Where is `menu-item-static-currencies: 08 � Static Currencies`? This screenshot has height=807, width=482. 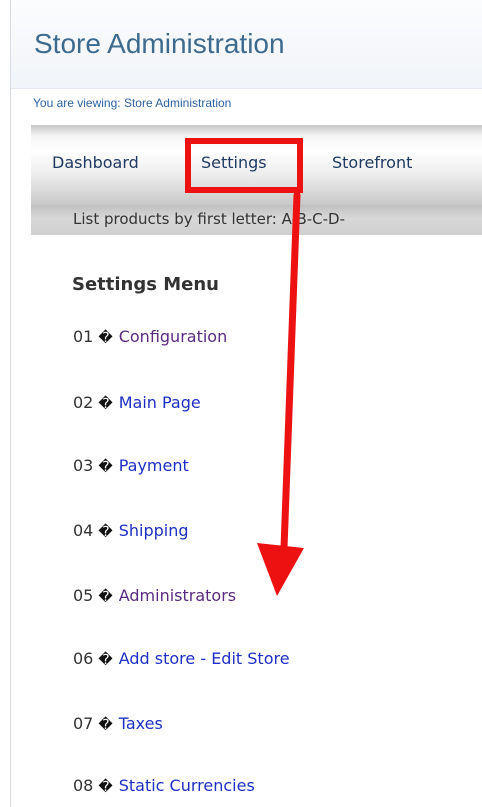
menu-item-static-currencies: 08 � Static Currencies is located at coordinates (164, 785).